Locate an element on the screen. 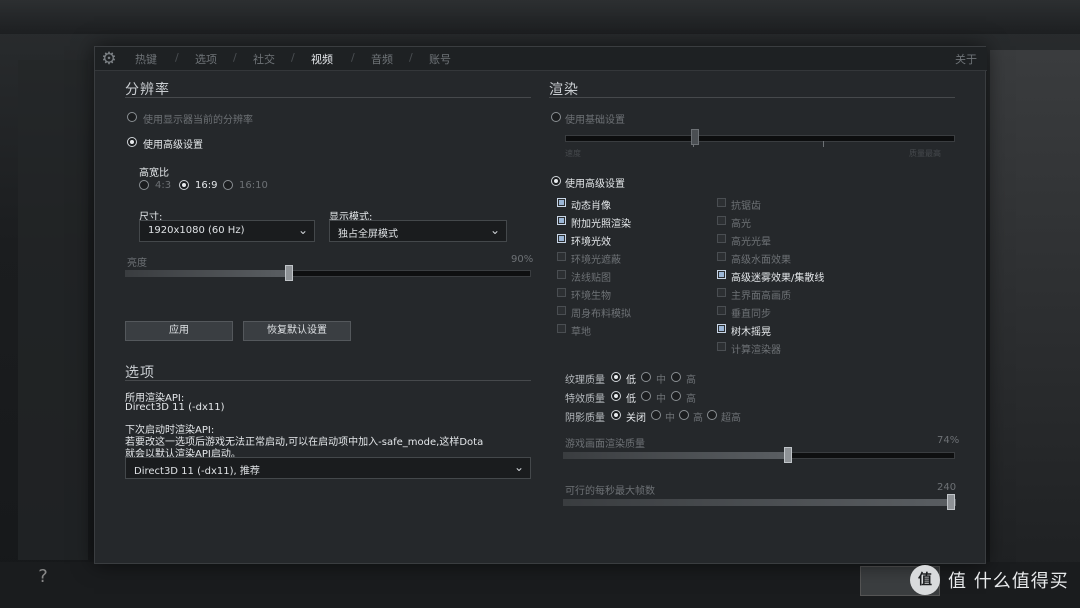 Image resolution: width=1080 pixels, height=608 pixels. tab-video: 视频 is located at coordinates (322, 59).